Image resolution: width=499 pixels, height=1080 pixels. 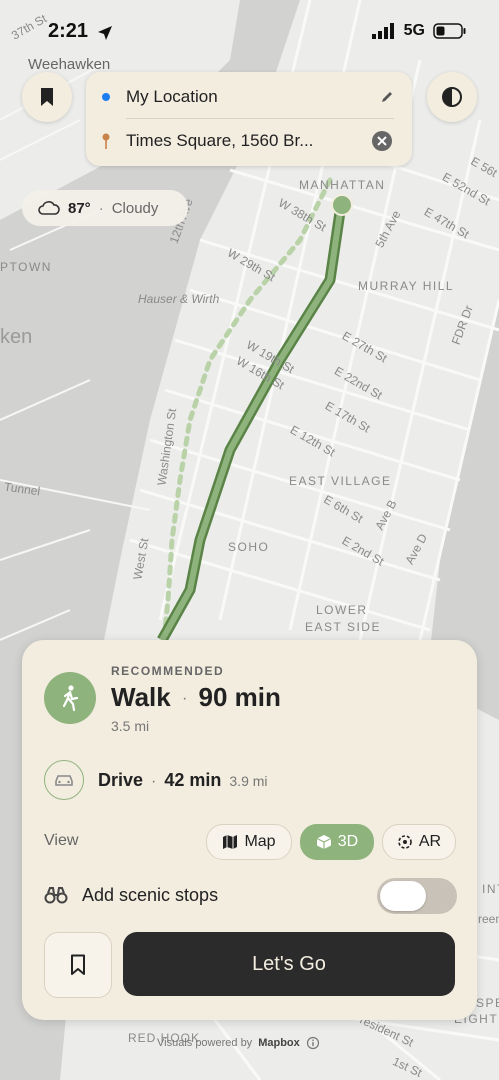 What do you see at coordinates (193, 780) in the screenshot?
I see `drive-time: 42 min` at bounding box center [193, 780].